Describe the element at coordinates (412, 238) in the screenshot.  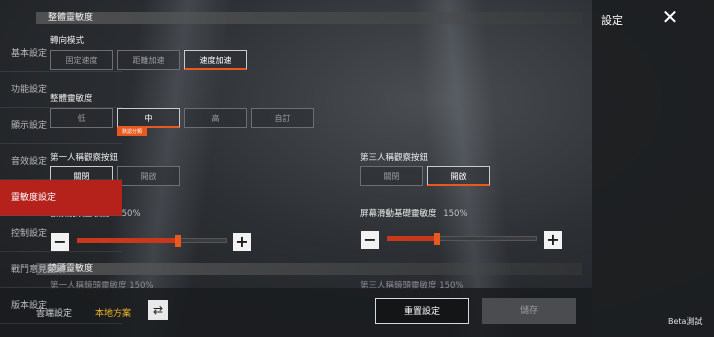
I see `screen-sensitivity-fill` at that location.